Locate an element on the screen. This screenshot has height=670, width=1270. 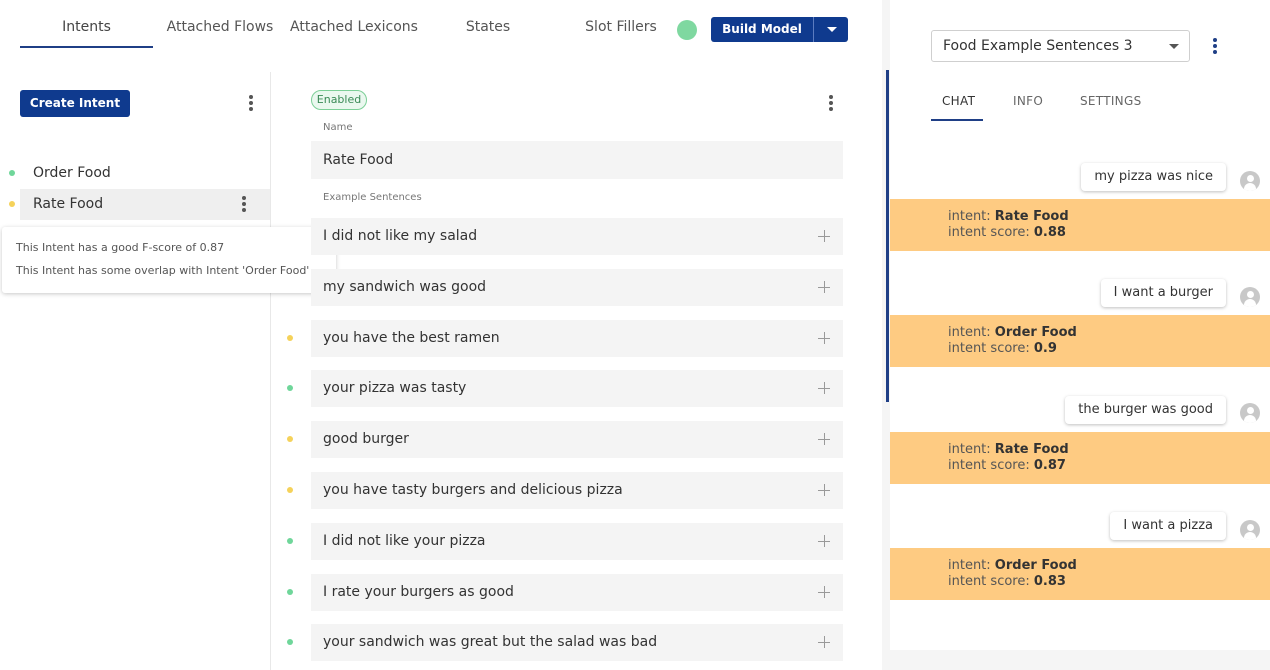
example-sentence: I did not like your pizza is located at coordinates (577, 541).